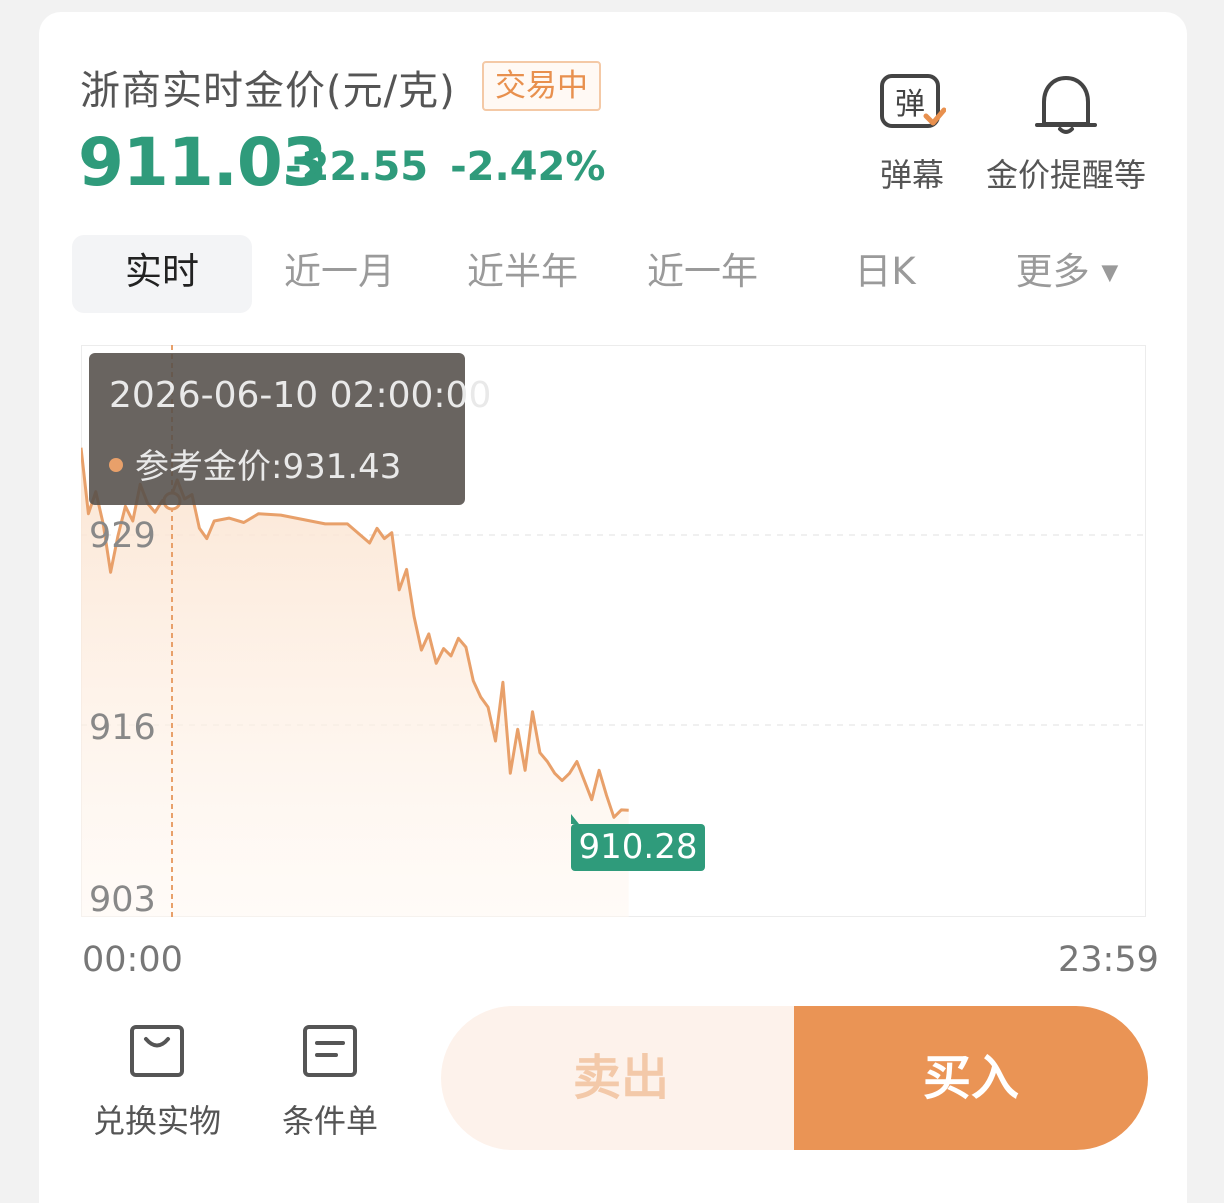 The width and height of the screenshot is (1224, 1203). Describe the element at coordinates (330, 1082) in the screenshot. I see `condition-order-button: 条件单` at that location.